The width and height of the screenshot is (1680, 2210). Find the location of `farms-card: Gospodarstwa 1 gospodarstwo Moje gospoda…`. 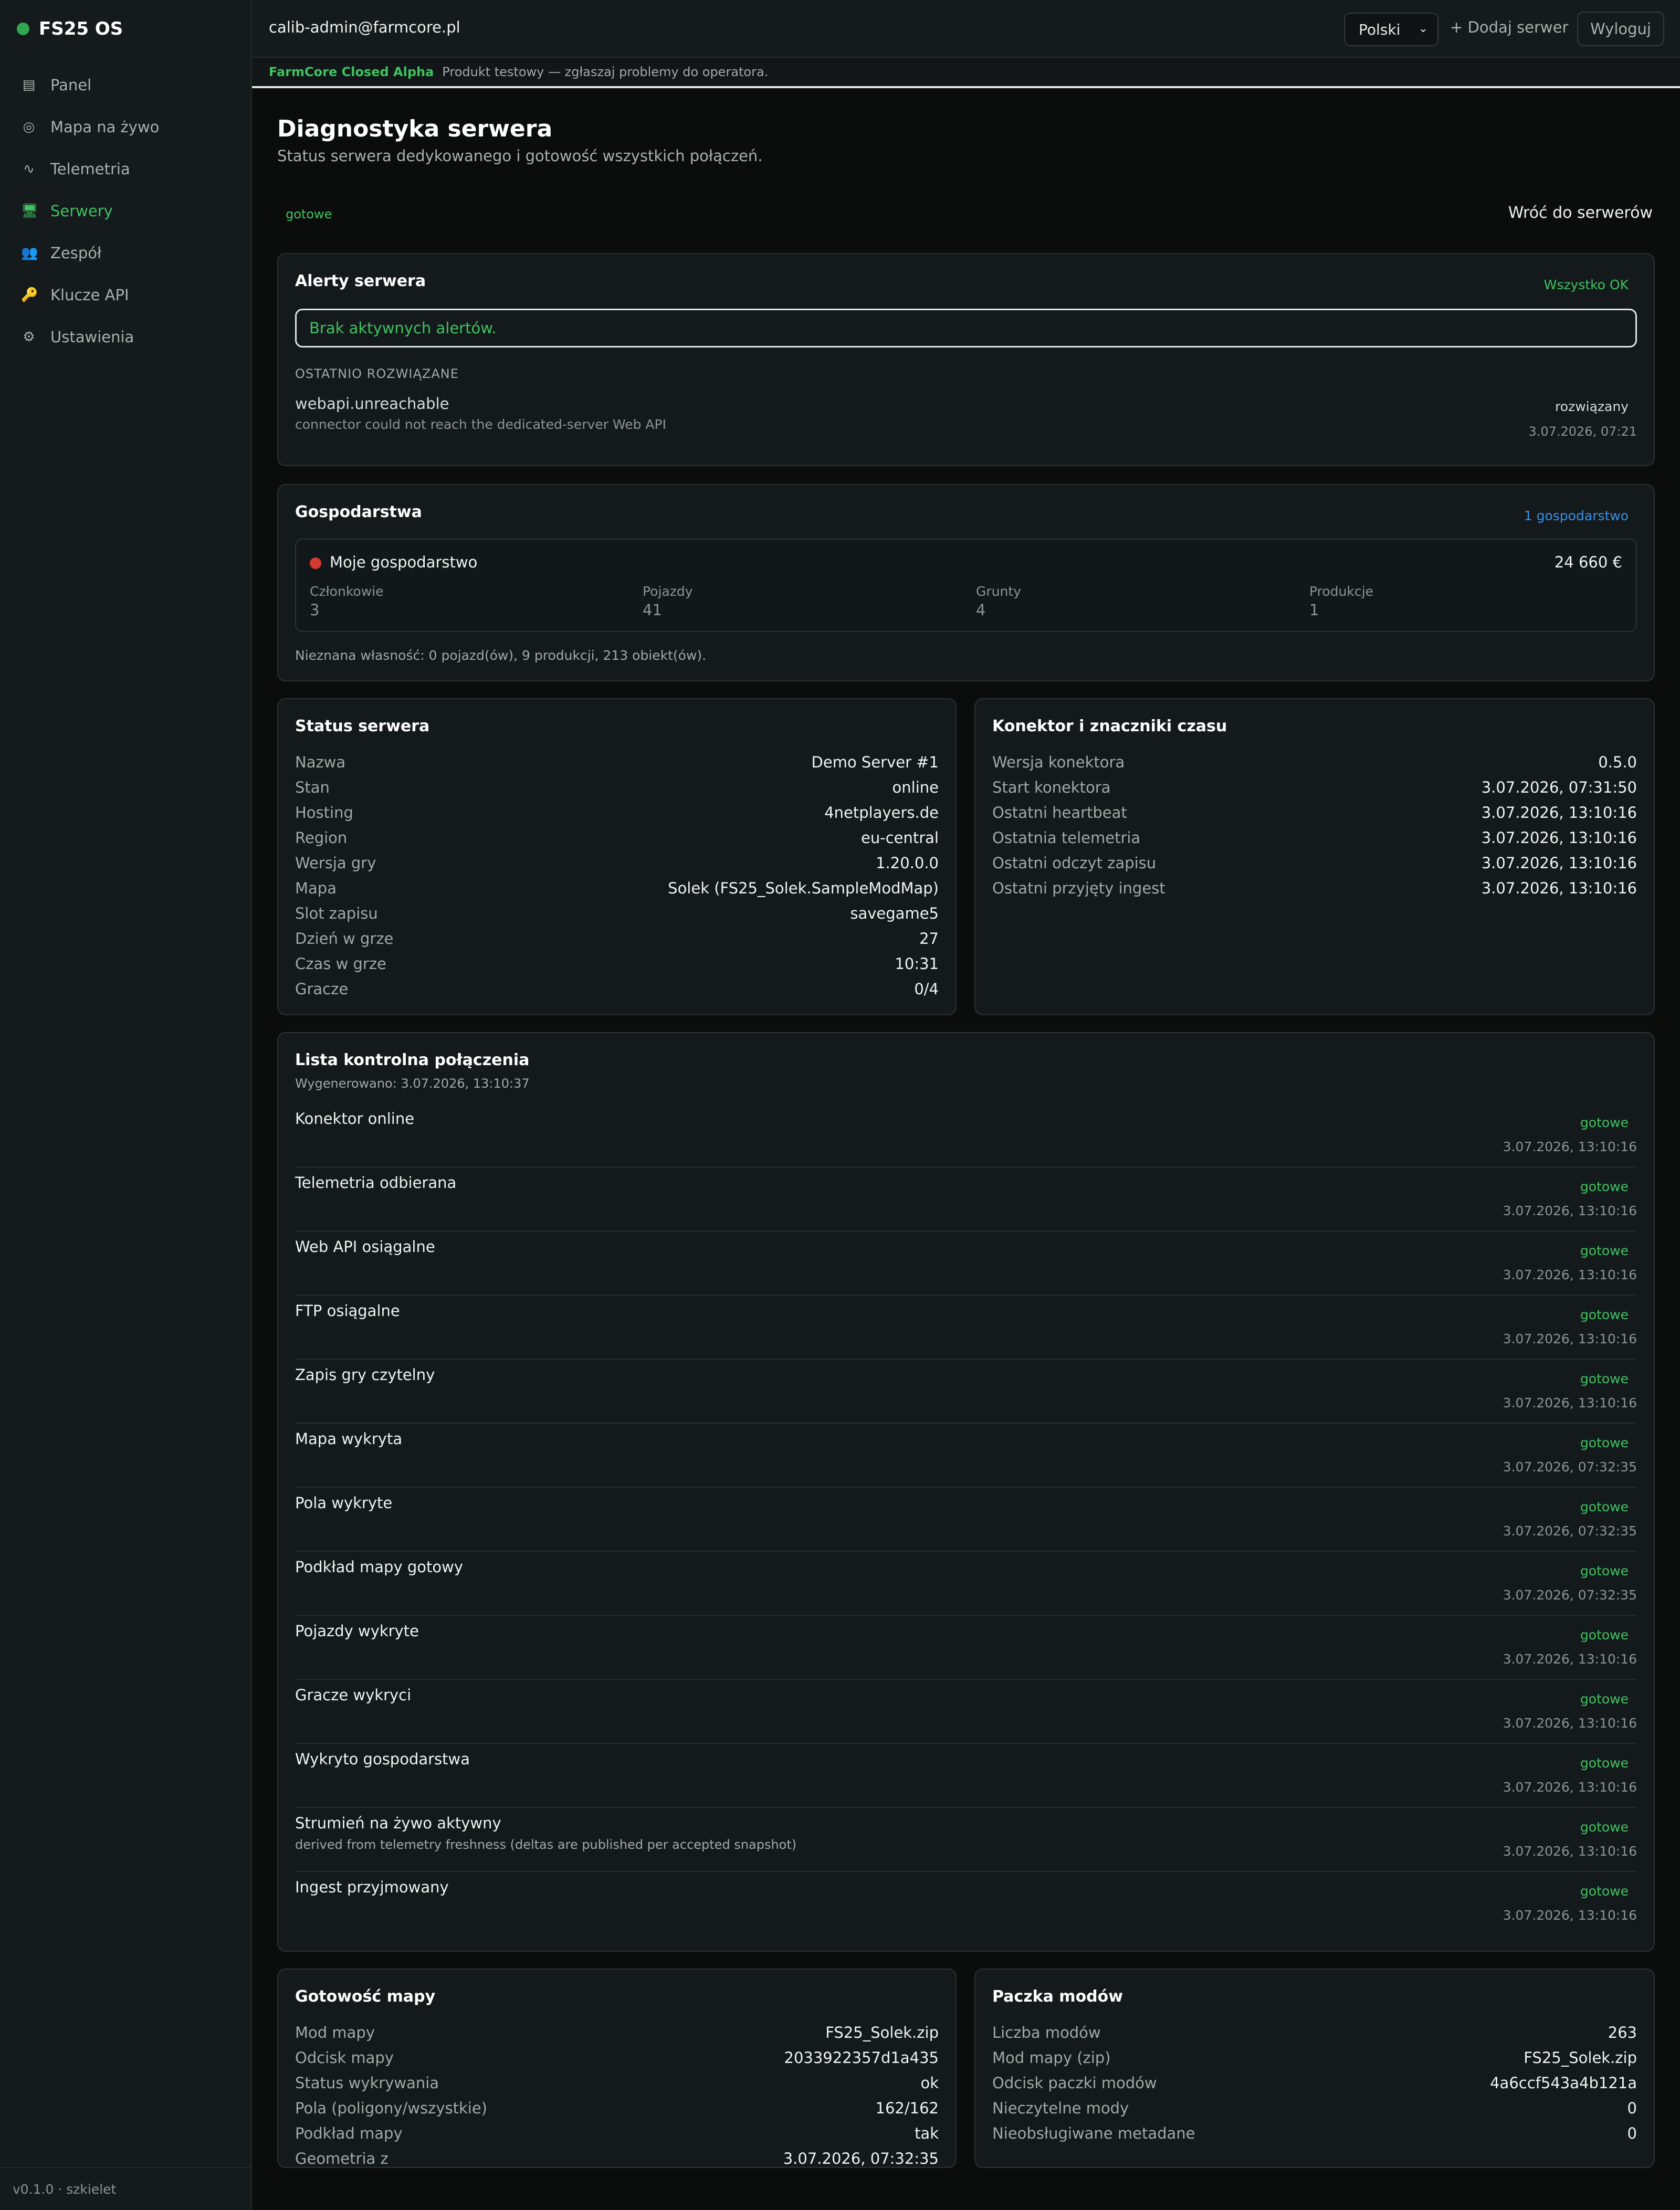

farms-card: Gospodarstwa 1 gospodarstwo Moje gospoda… is located at coordinates (966, 582).